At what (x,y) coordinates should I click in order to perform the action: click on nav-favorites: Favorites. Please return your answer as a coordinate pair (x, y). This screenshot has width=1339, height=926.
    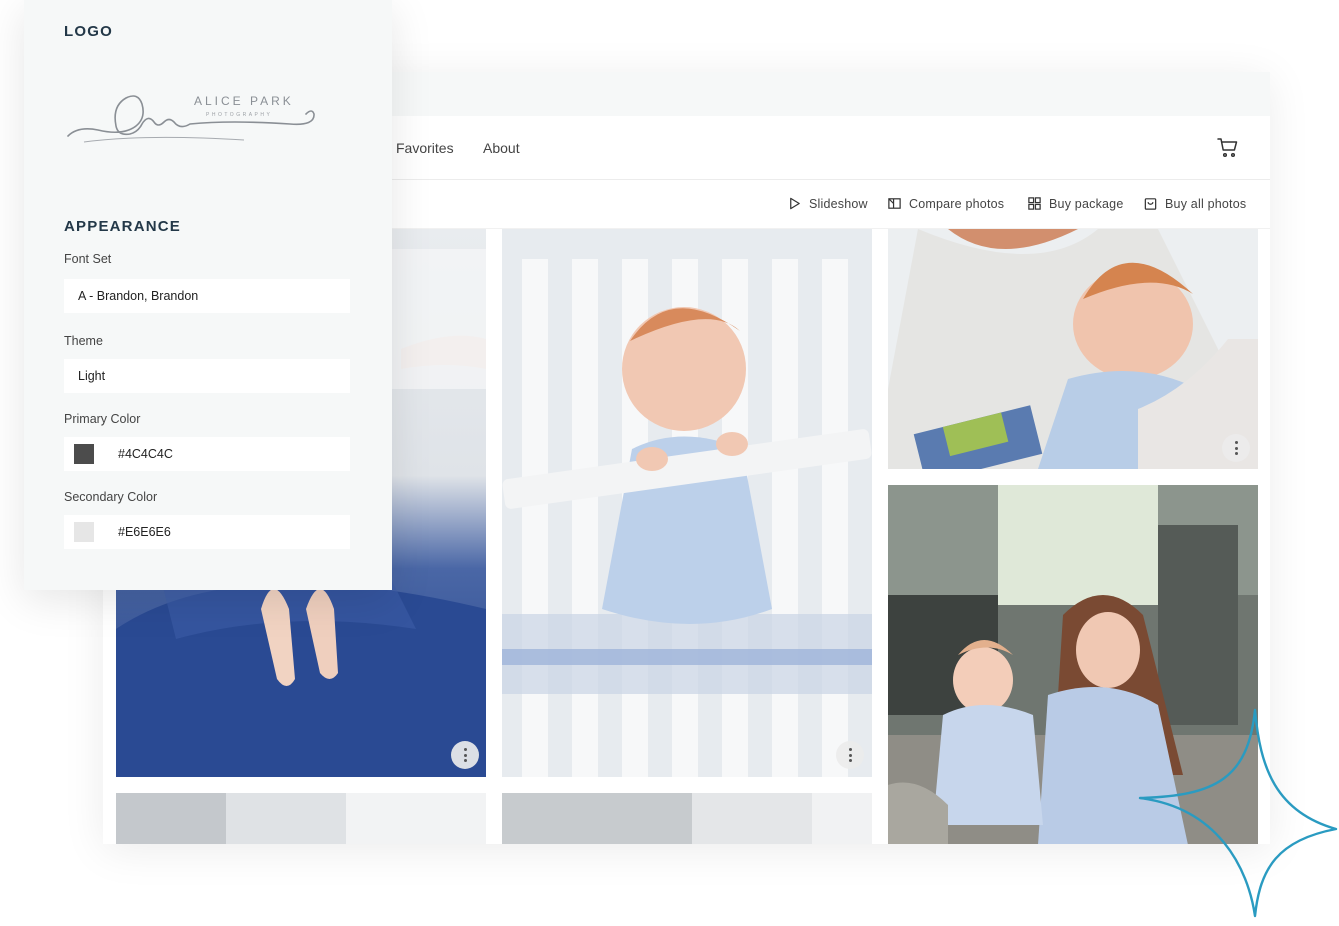
    Looking at the image, I should click on (425, 148).